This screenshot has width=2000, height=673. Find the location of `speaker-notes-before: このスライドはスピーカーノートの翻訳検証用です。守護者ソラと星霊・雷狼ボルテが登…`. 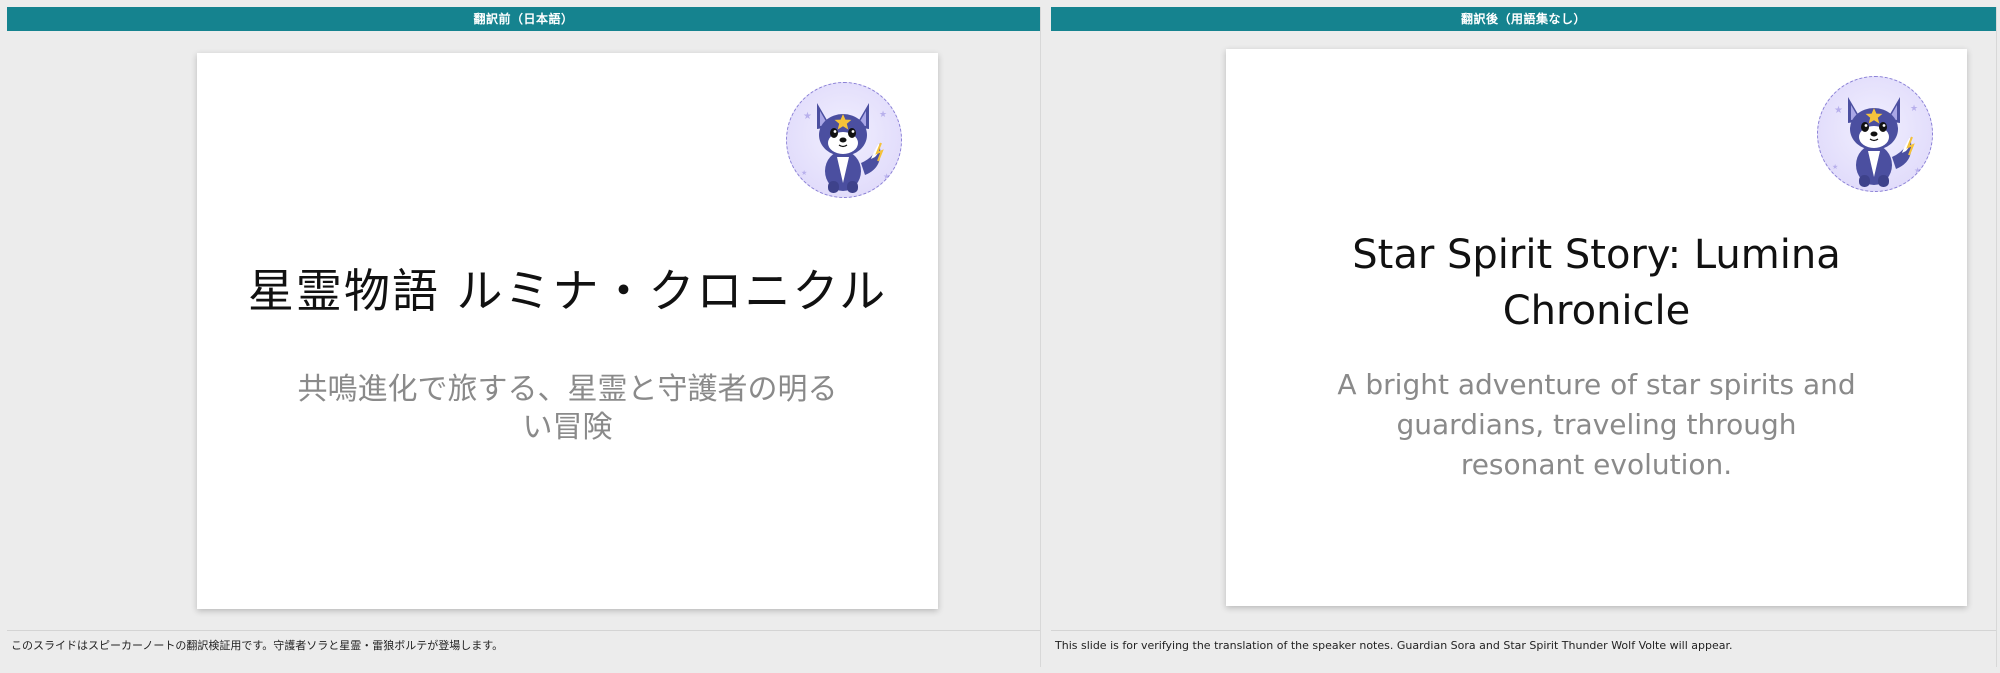

speaker-notes-before: このスライドはスピーカーノートの翻訳検証用です。守護者ソラと星霊・雷狼ボルテが登… is located at coordinates (523, 648).